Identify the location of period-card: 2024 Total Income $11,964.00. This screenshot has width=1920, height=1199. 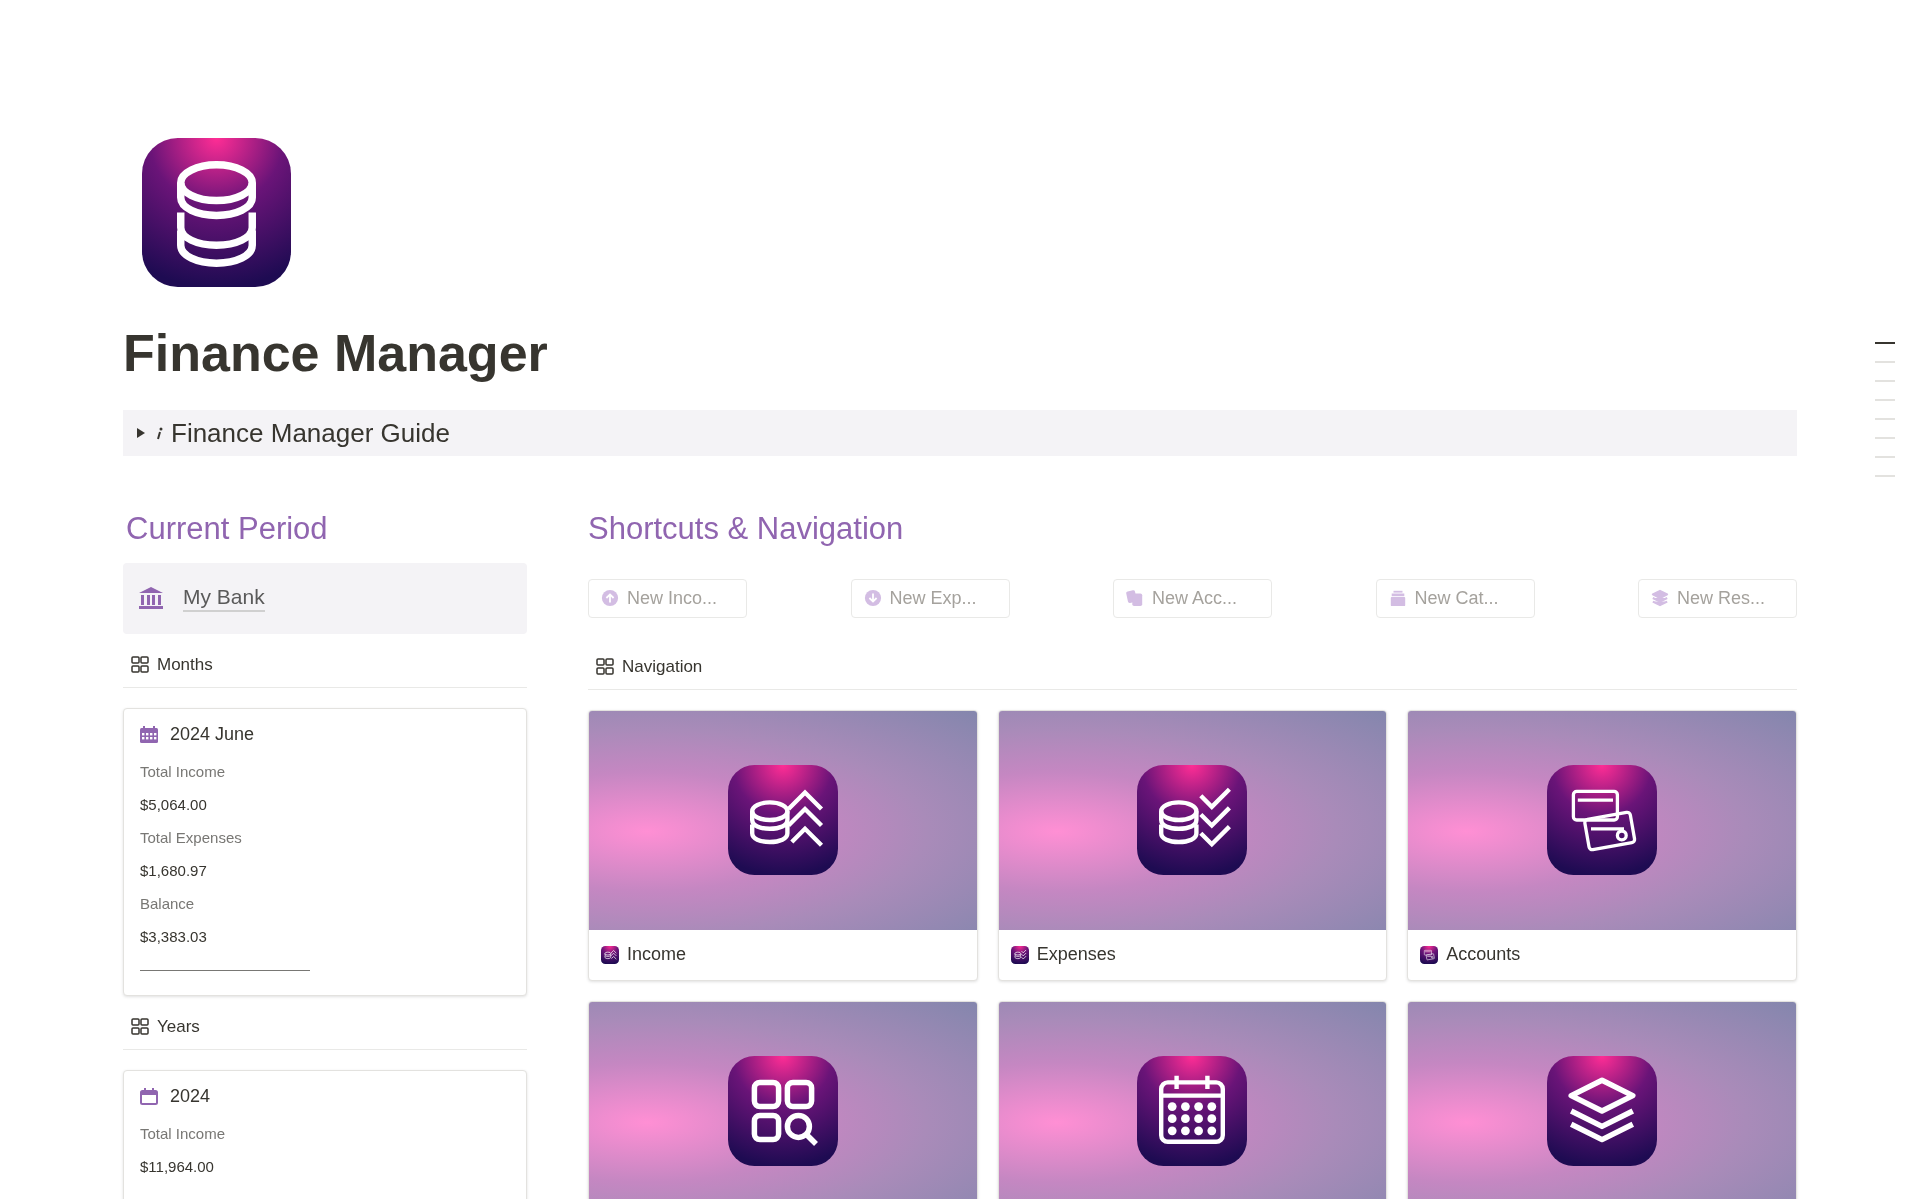
(325, 1134).